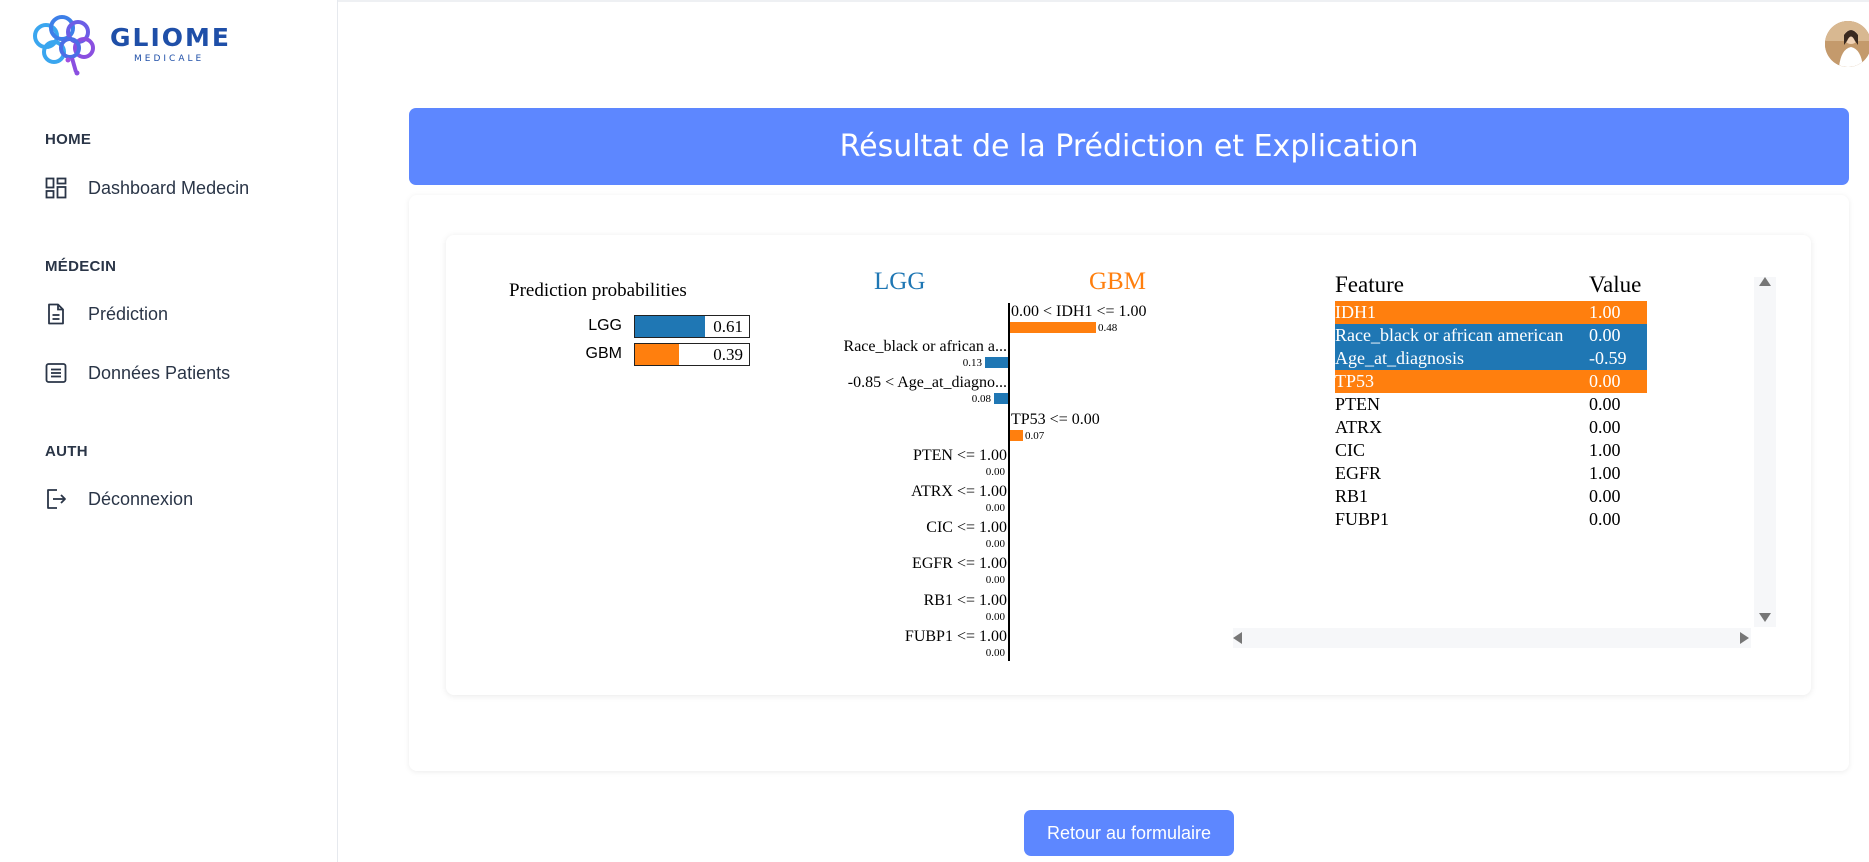 The image size is (1869, 862). What do you see at coordinates (1765, 617) in the screenshot?
I see `scroll-down-icon` at bounding box center [1765, 617].